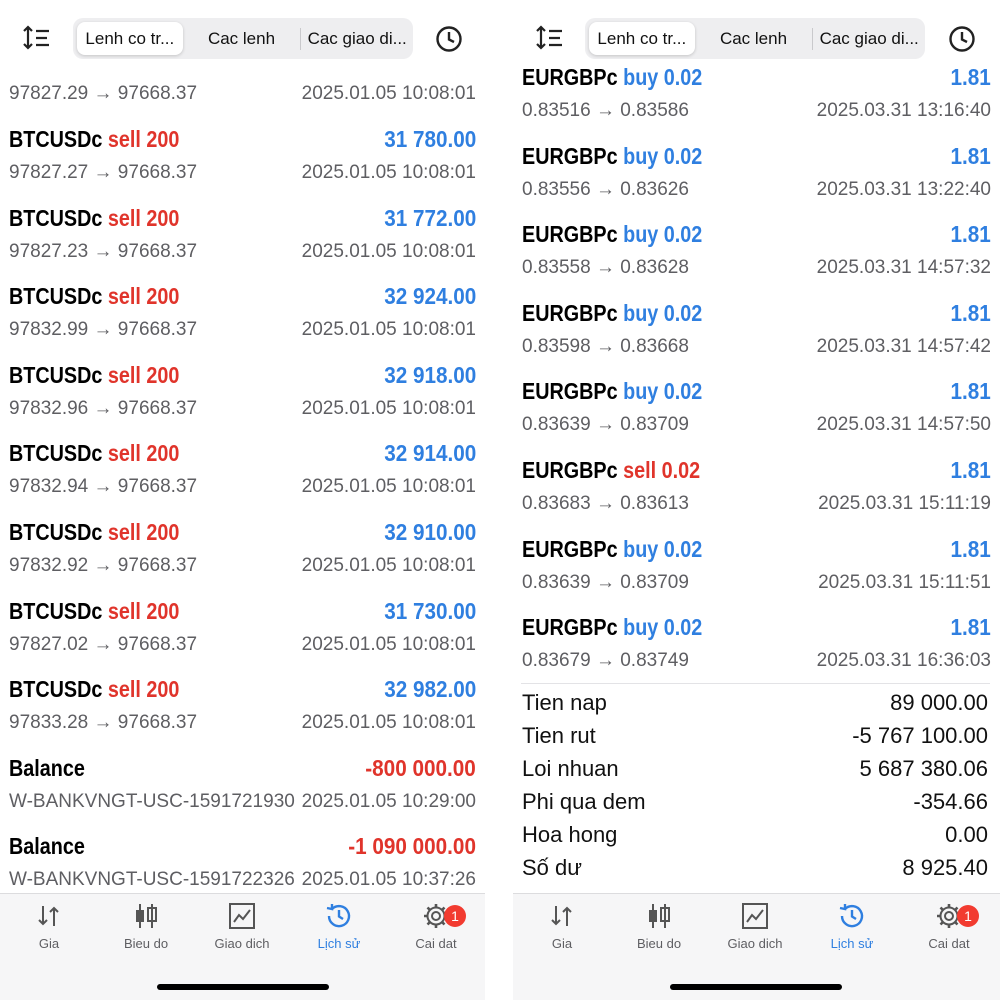 This screenshot has width=1000, height=1000. I want to click on price-range: 97827.29 → 97668.37, so click(103, 93).